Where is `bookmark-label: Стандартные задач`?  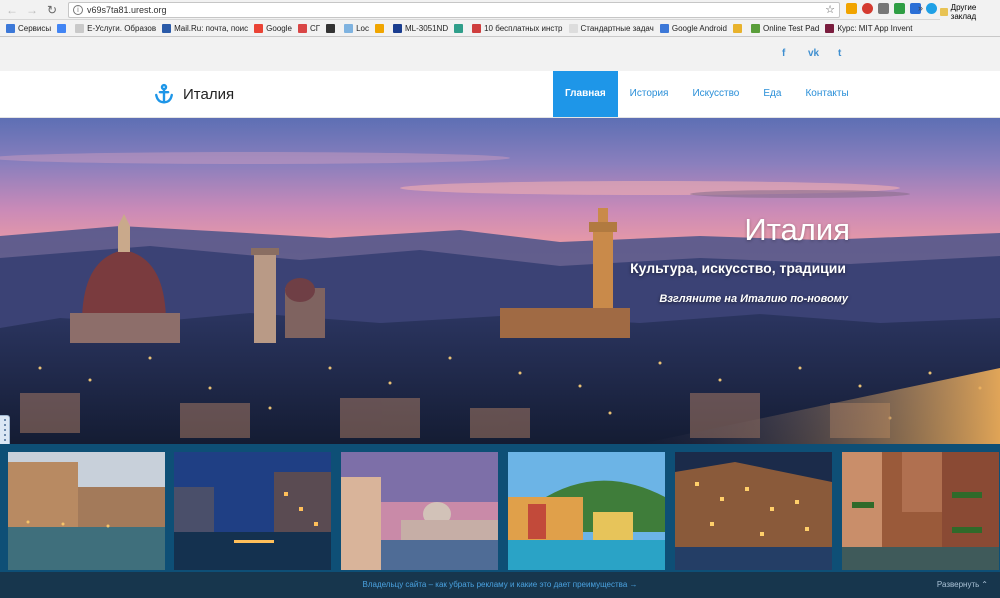 bookmark-label: Стандартные задач is located at coordinates (617, 28).